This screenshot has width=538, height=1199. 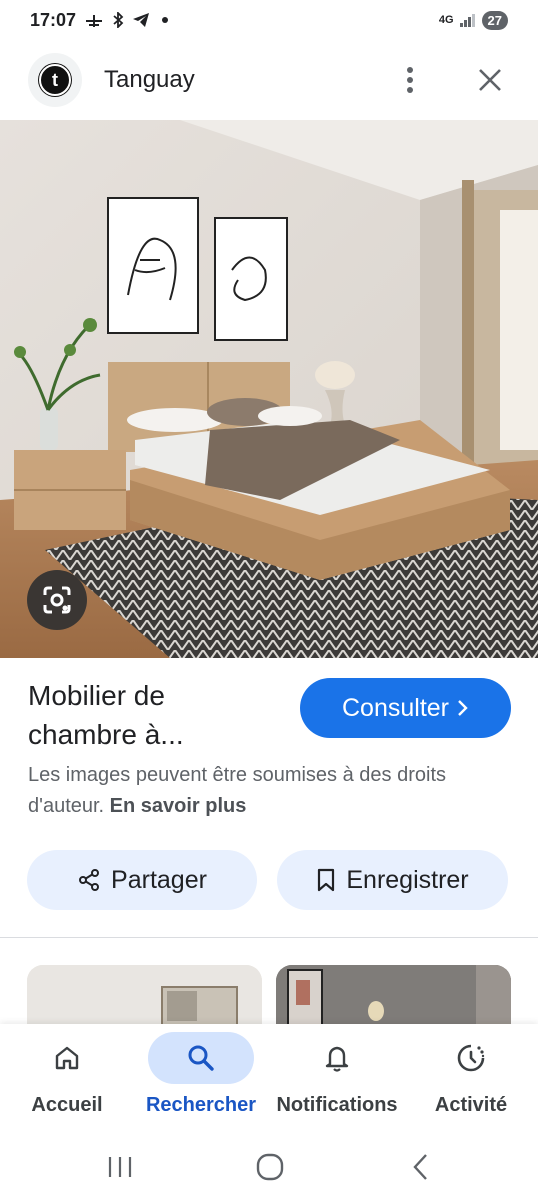 I want to click on nav-search: Rechercher, so click(x=201, y=1078).